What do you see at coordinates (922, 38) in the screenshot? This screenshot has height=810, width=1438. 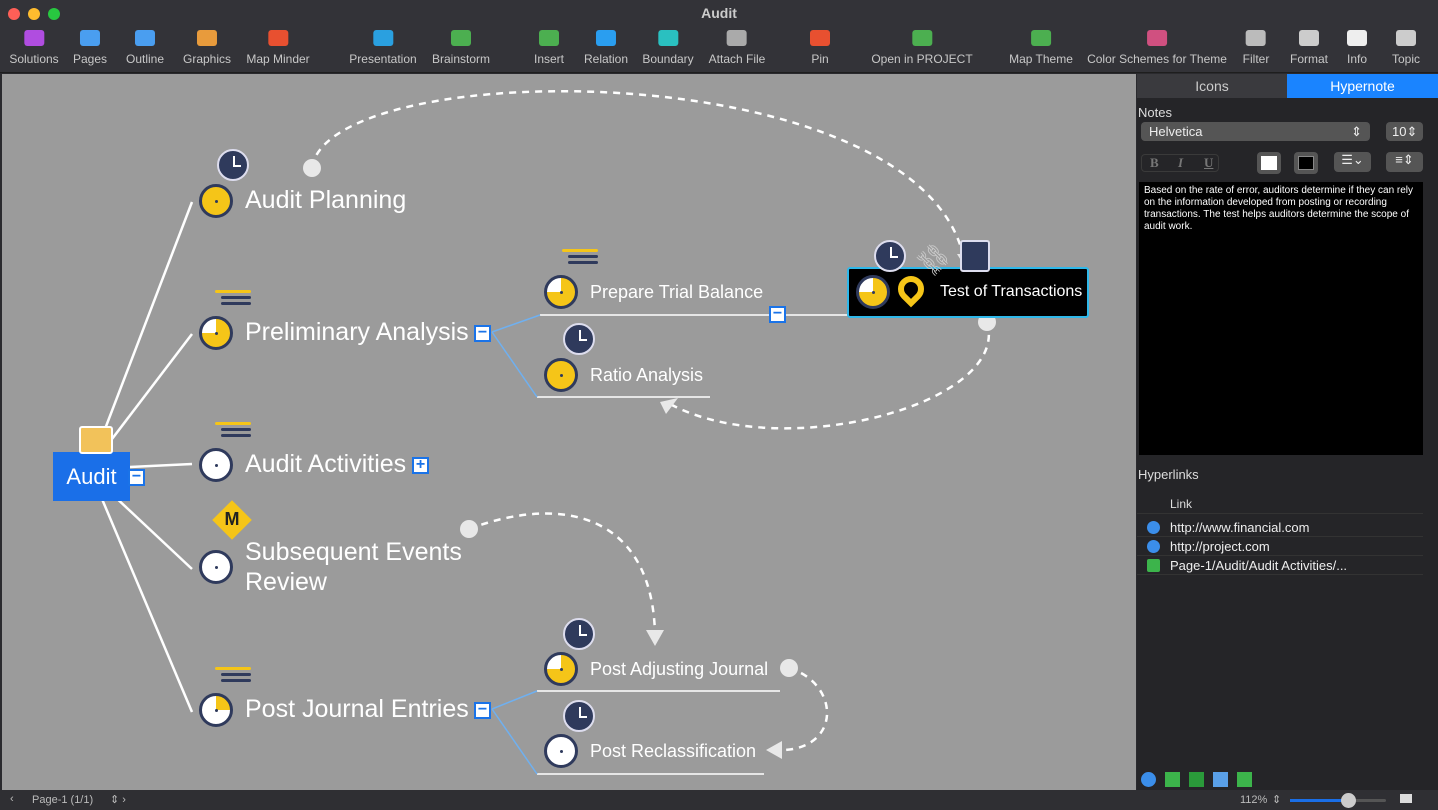 I see `project-icon` at bounding box center [922, 38].